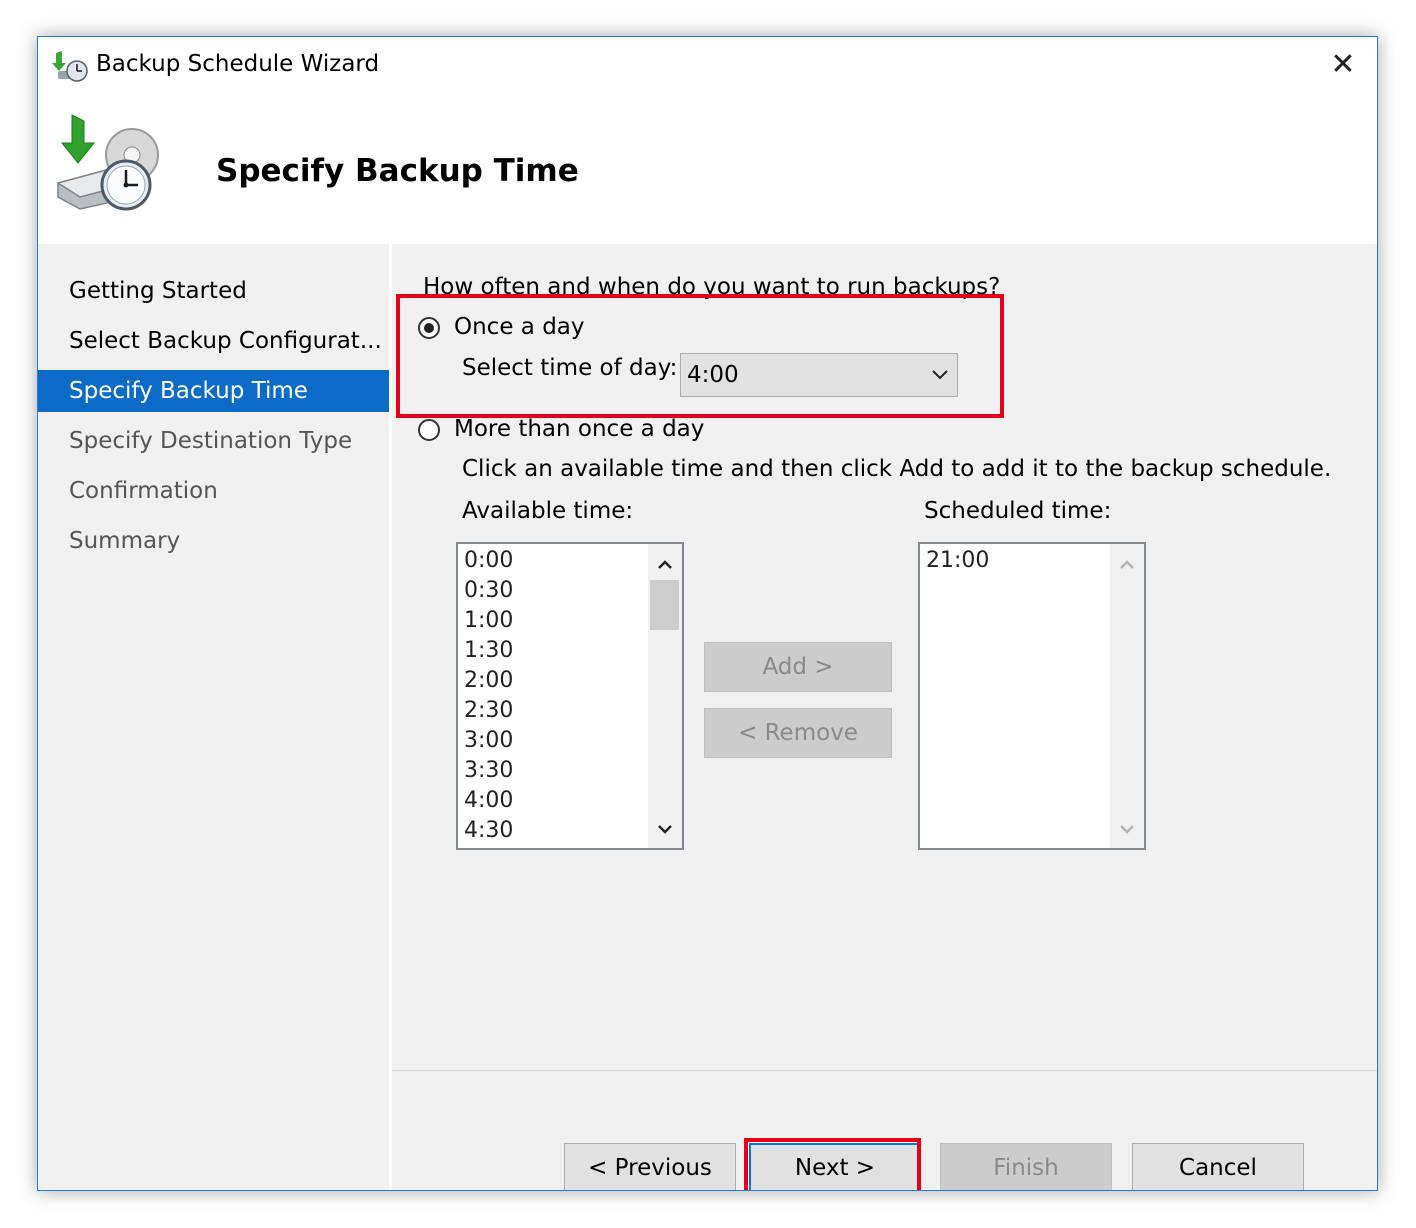  Describe the element at coordinates (488, 651) in the screenshot. I see `list-item: 1:30` at that location.